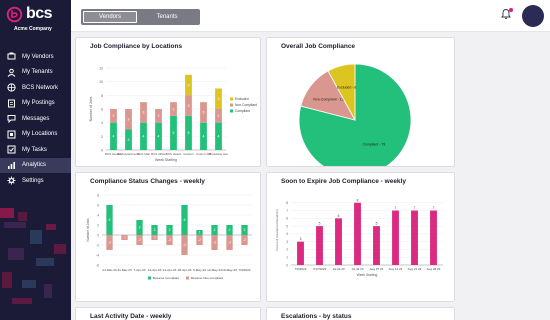 The image size is (550, 320). I want to click on sidebar-item-label: Messages, so click(36, 118).